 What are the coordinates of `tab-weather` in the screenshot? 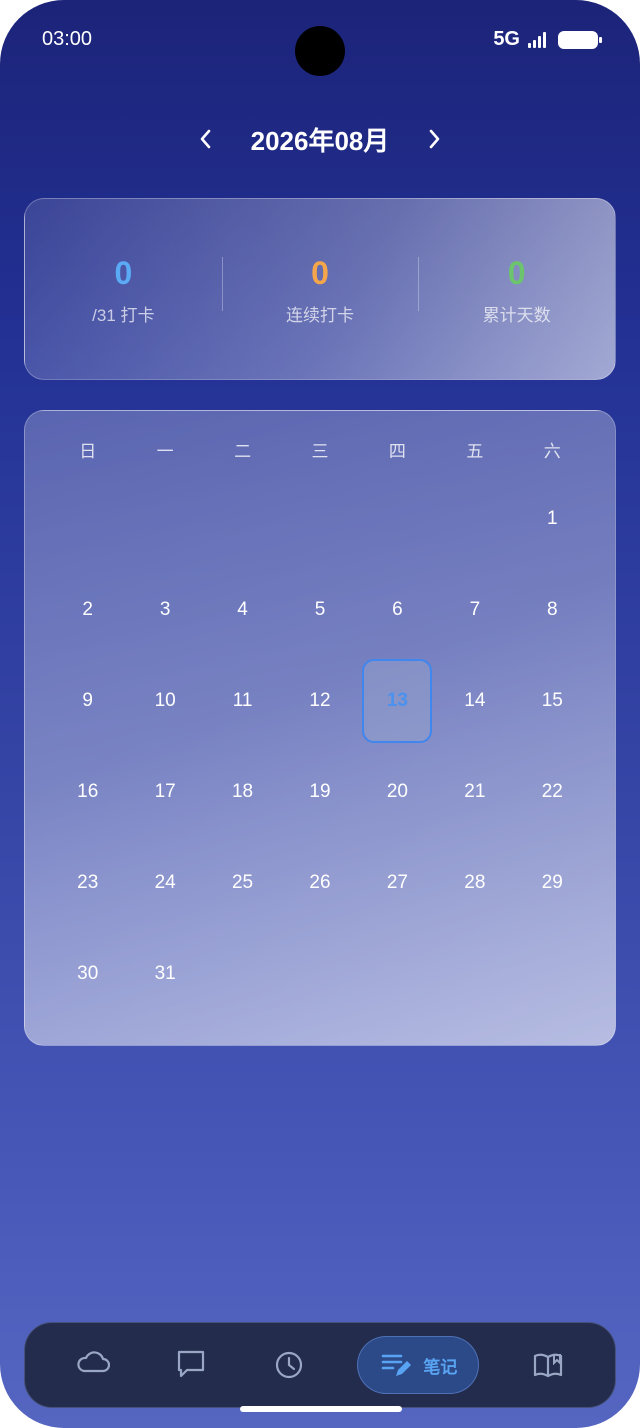 It's located at (92, 1365).